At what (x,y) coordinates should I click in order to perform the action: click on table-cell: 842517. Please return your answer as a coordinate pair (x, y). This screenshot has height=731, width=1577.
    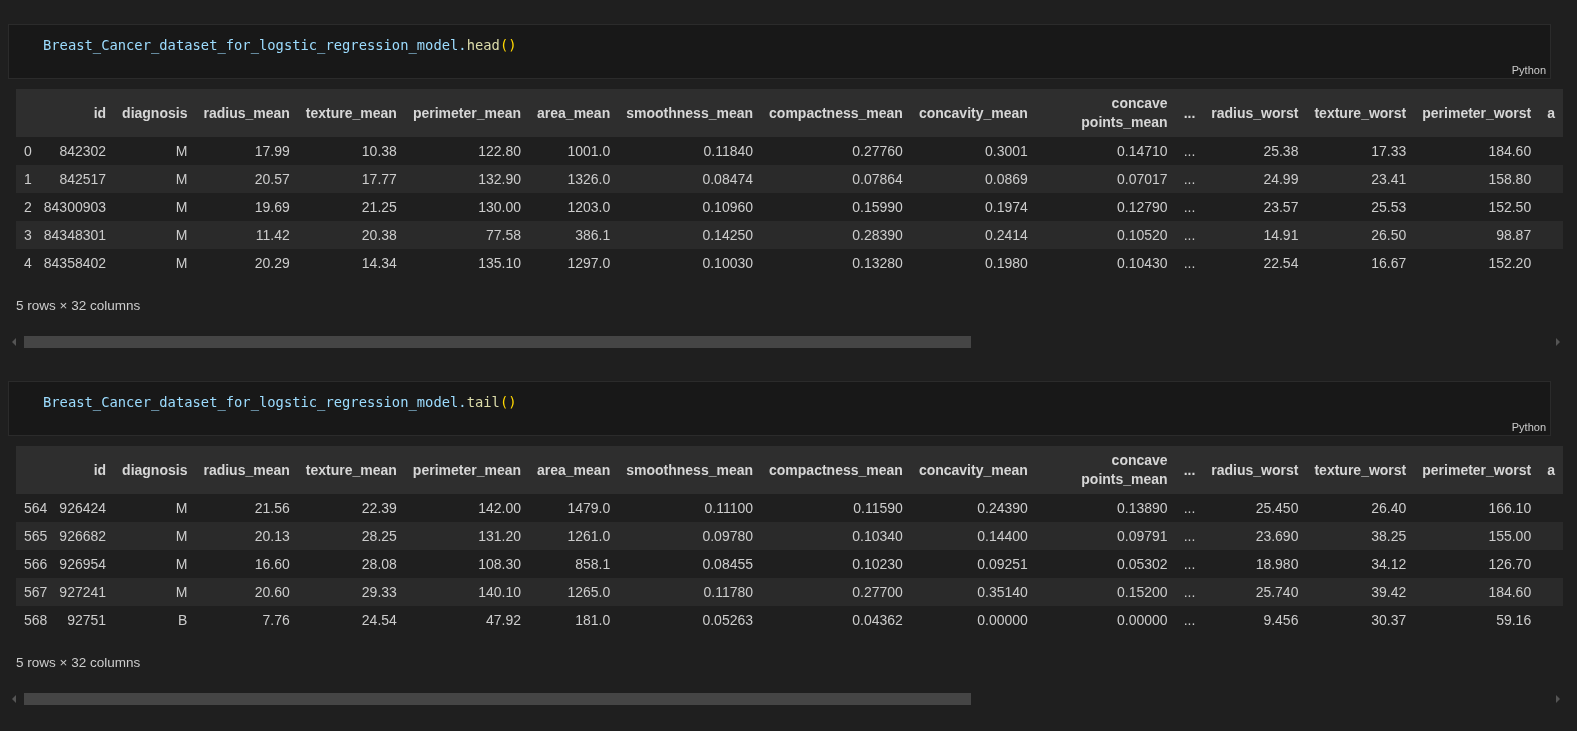
    Looking at the image, I should click on (75, 179).